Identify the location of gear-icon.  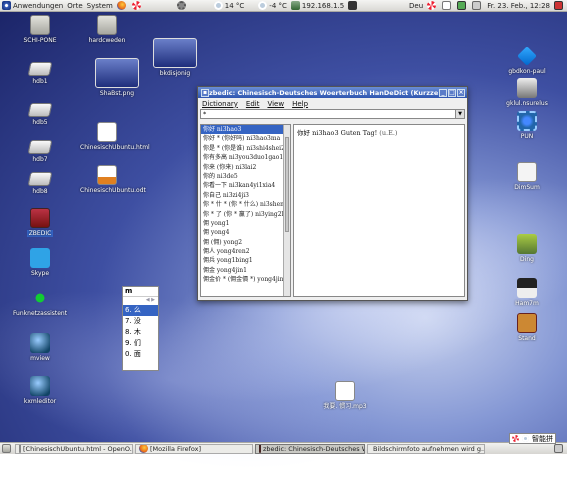
(181, 5).